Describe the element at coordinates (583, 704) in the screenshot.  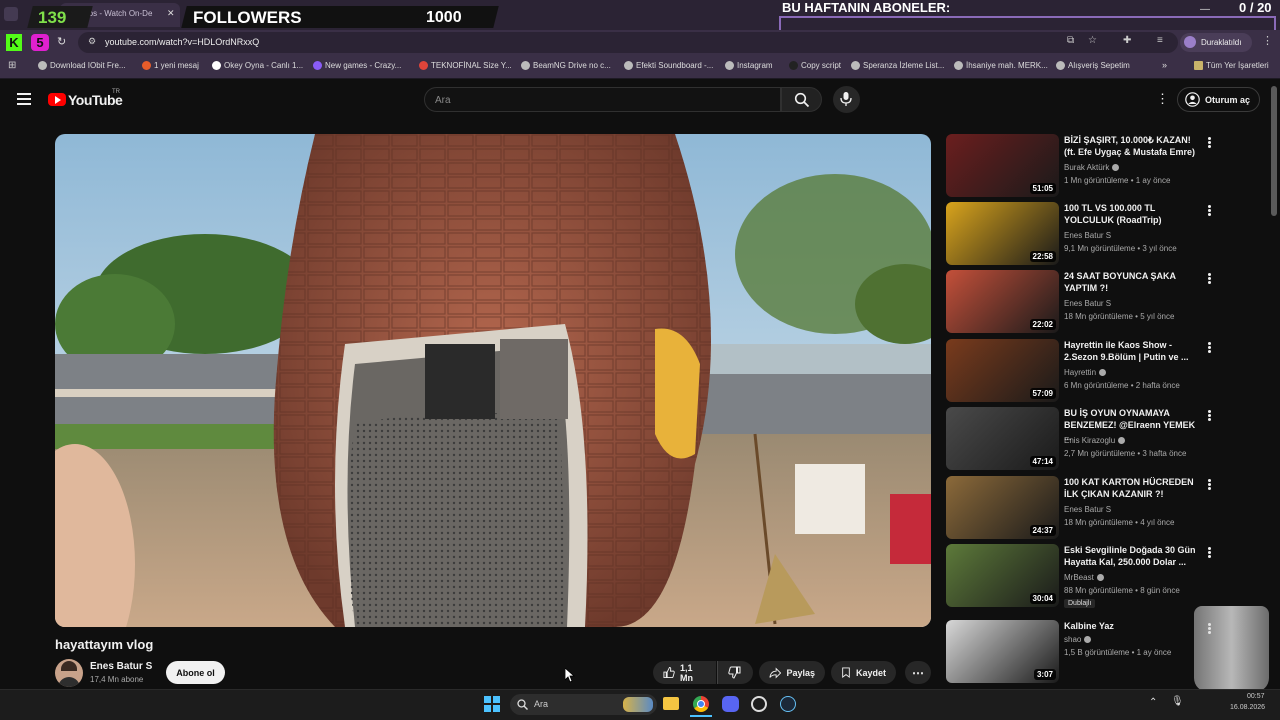
I see `taskbar-search-input: Ara` at that location.